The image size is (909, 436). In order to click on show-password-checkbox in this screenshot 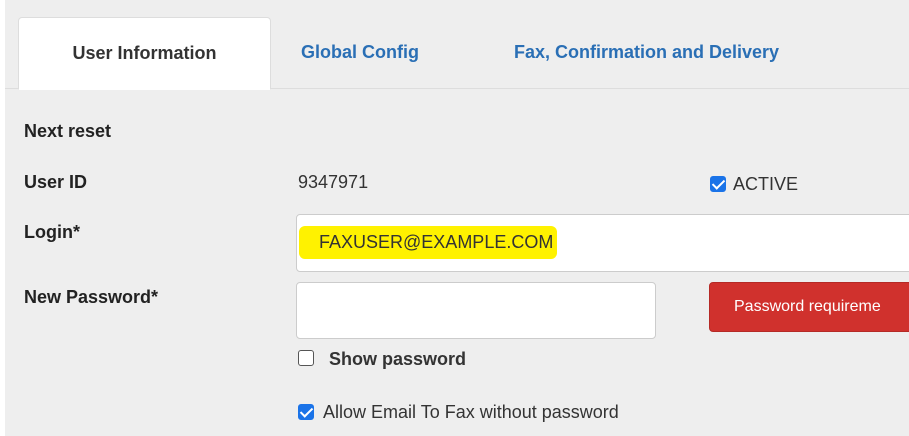, I will do `click(306, 358)`.